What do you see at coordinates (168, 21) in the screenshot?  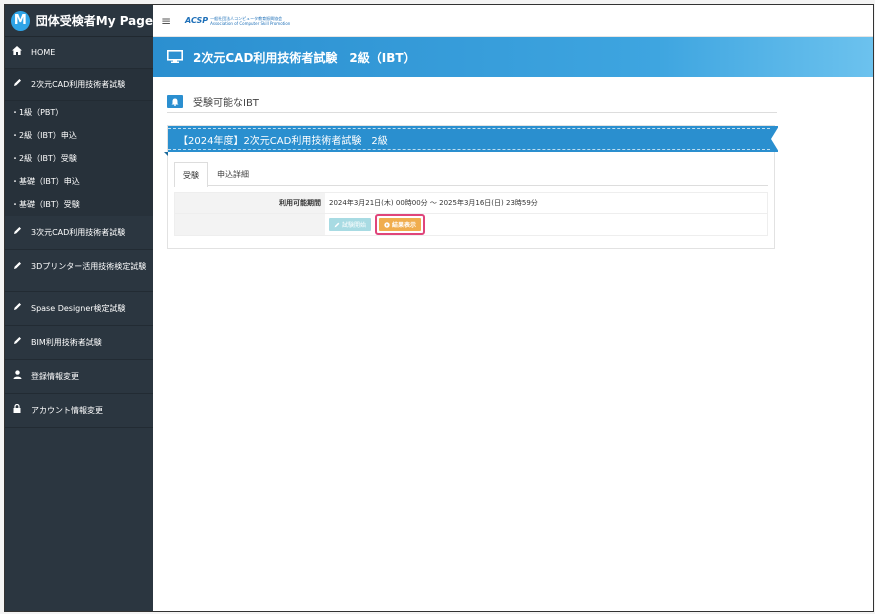 I see `hamburger-icon: ≡` at bounding box center [168, 21].